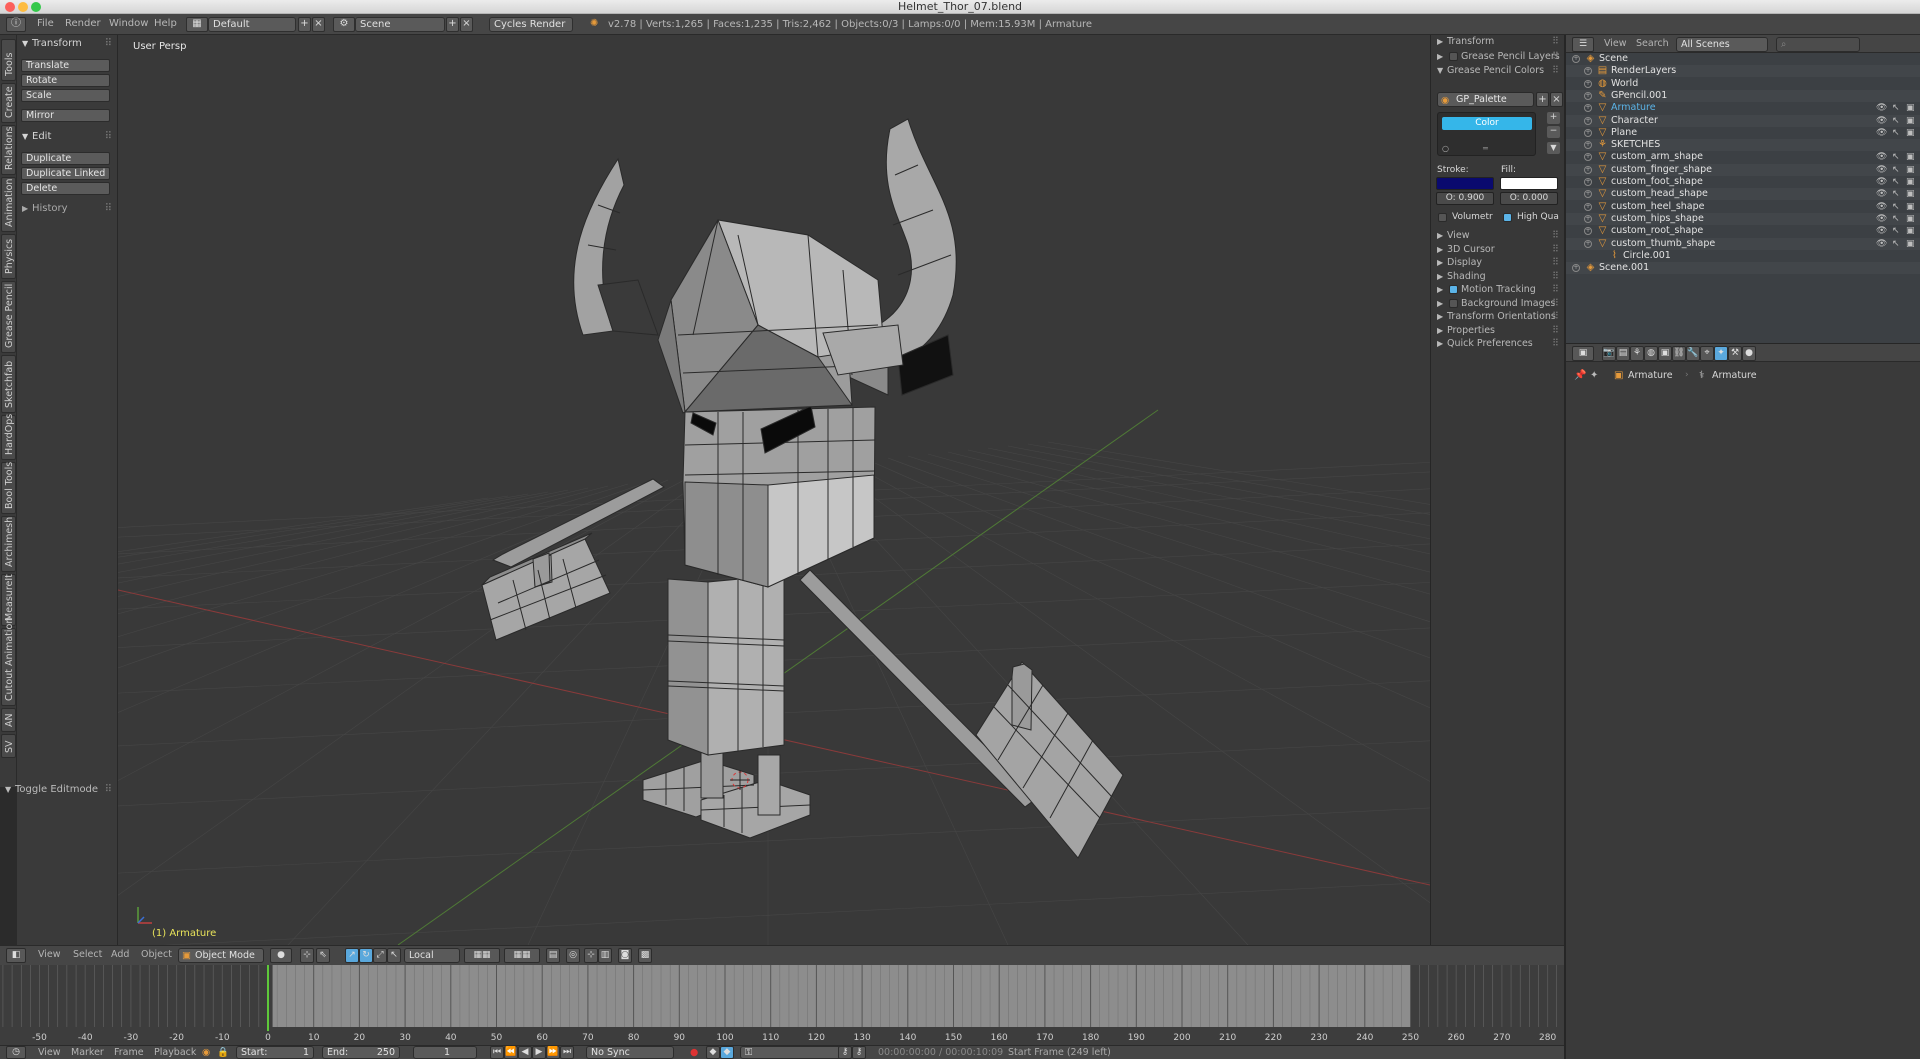 This screenshot has width=1920, height=1059. What do you see at coordinates (400, 24) in the screenshot?
I see `scene-selector: Scene` at bounding box center [400, 24].